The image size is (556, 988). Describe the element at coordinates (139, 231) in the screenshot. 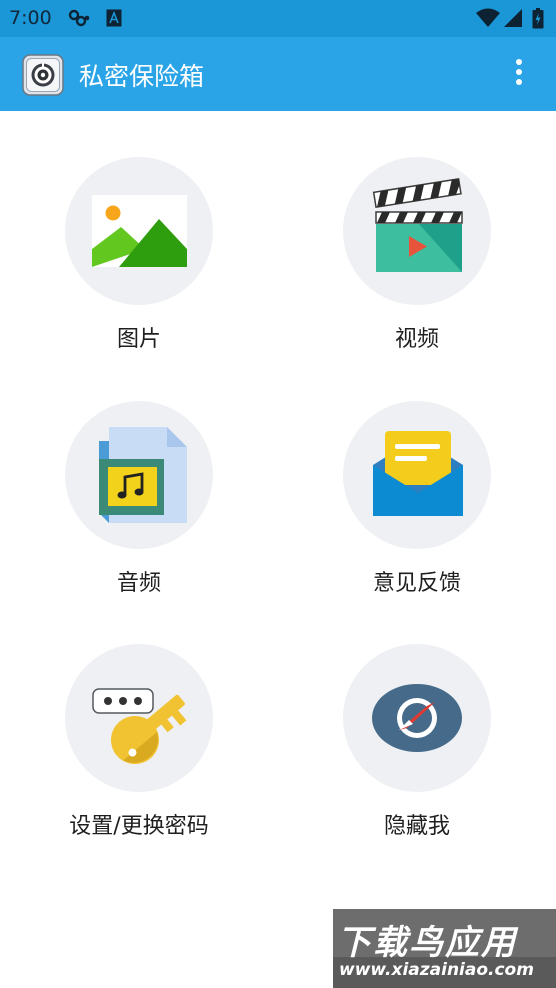

I see `picture-icon` at that location.